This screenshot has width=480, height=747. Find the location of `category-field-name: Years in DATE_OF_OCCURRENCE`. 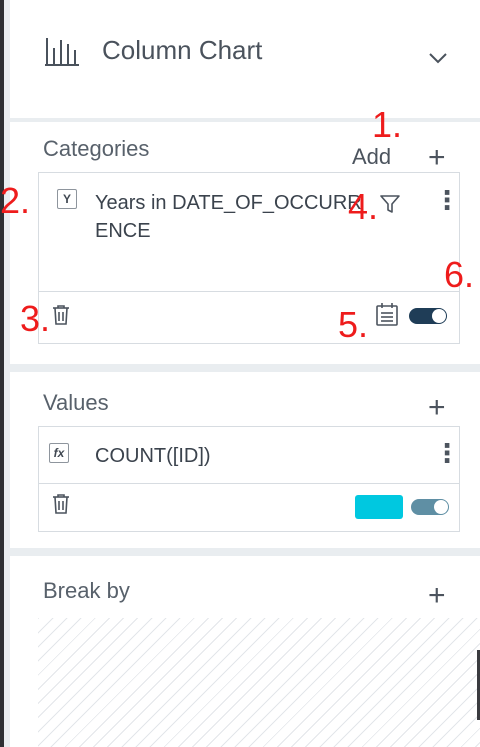

category-field-name: Years in DATE_OF_OCCURRENCE is located at coordinates (228, 217).